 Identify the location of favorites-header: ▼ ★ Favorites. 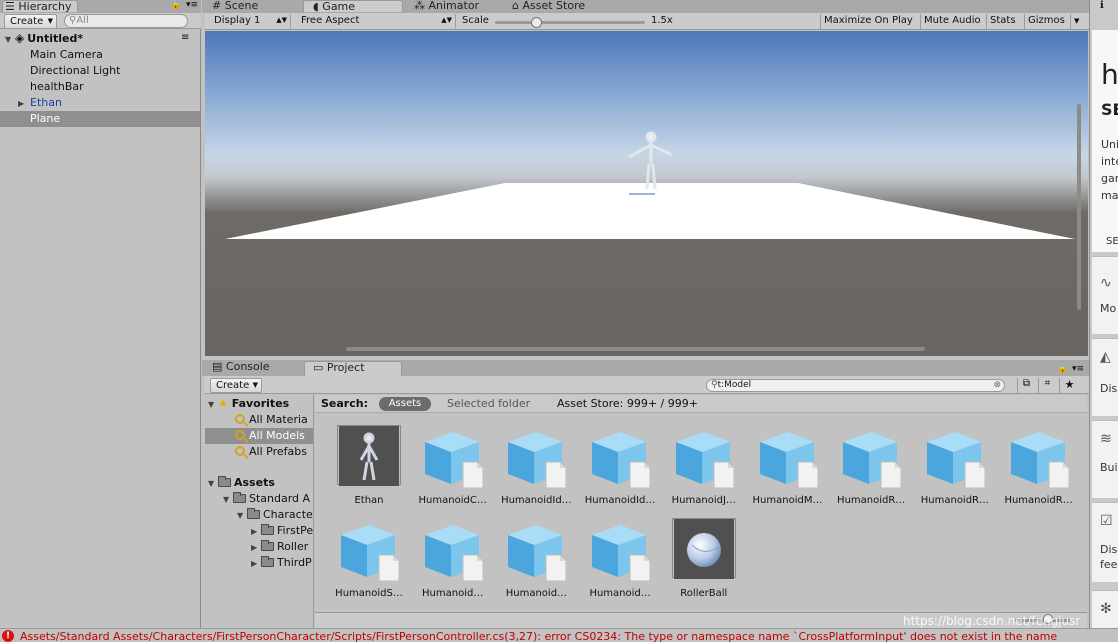
(248, 404).